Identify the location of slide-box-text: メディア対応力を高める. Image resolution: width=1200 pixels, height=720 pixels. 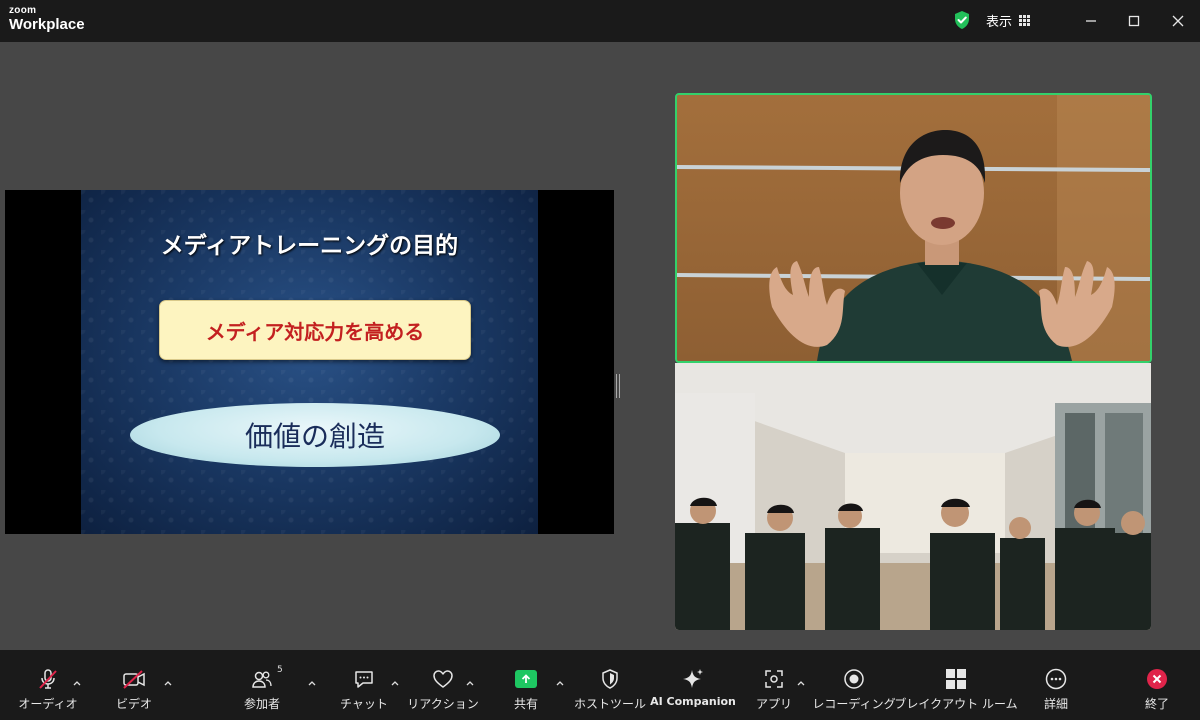
(315, 331).